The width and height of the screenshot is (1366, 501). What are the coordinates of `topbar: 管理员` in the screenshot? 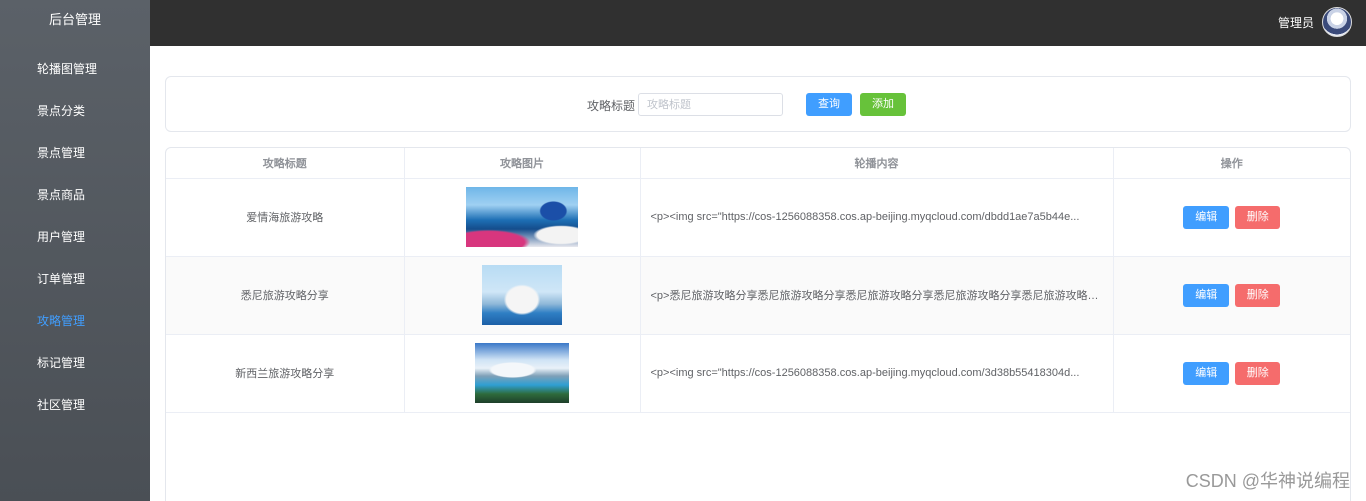 It's located at (758, 23).